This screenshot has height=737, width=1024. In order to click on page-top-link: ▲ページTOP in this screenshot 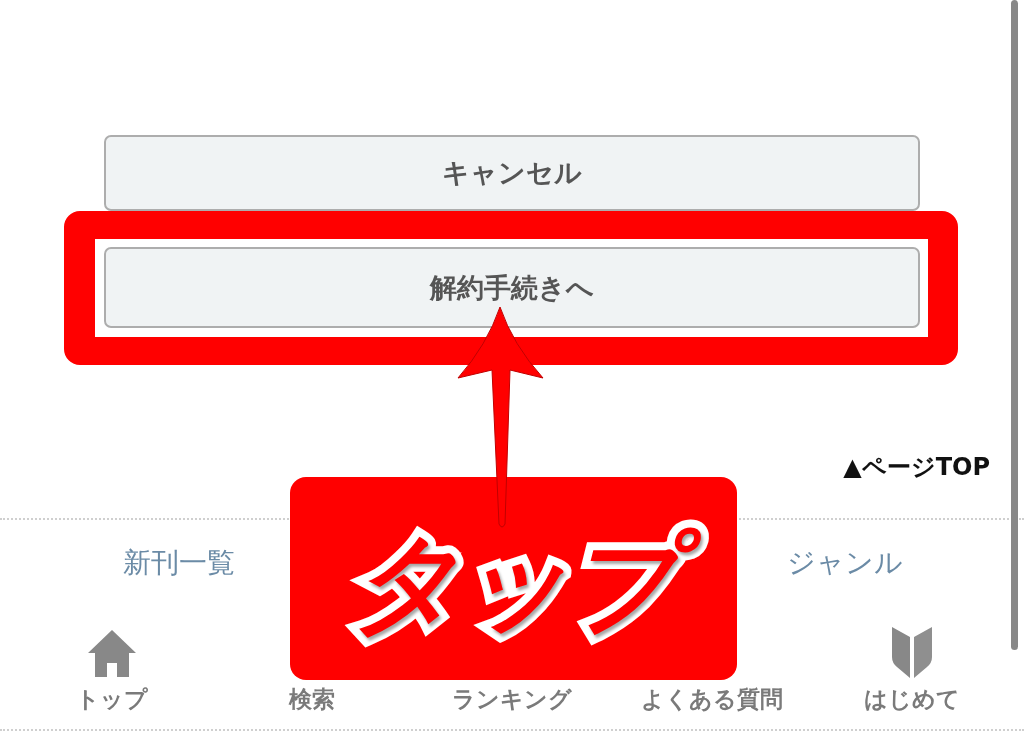, I will do `click(916, 467)`.